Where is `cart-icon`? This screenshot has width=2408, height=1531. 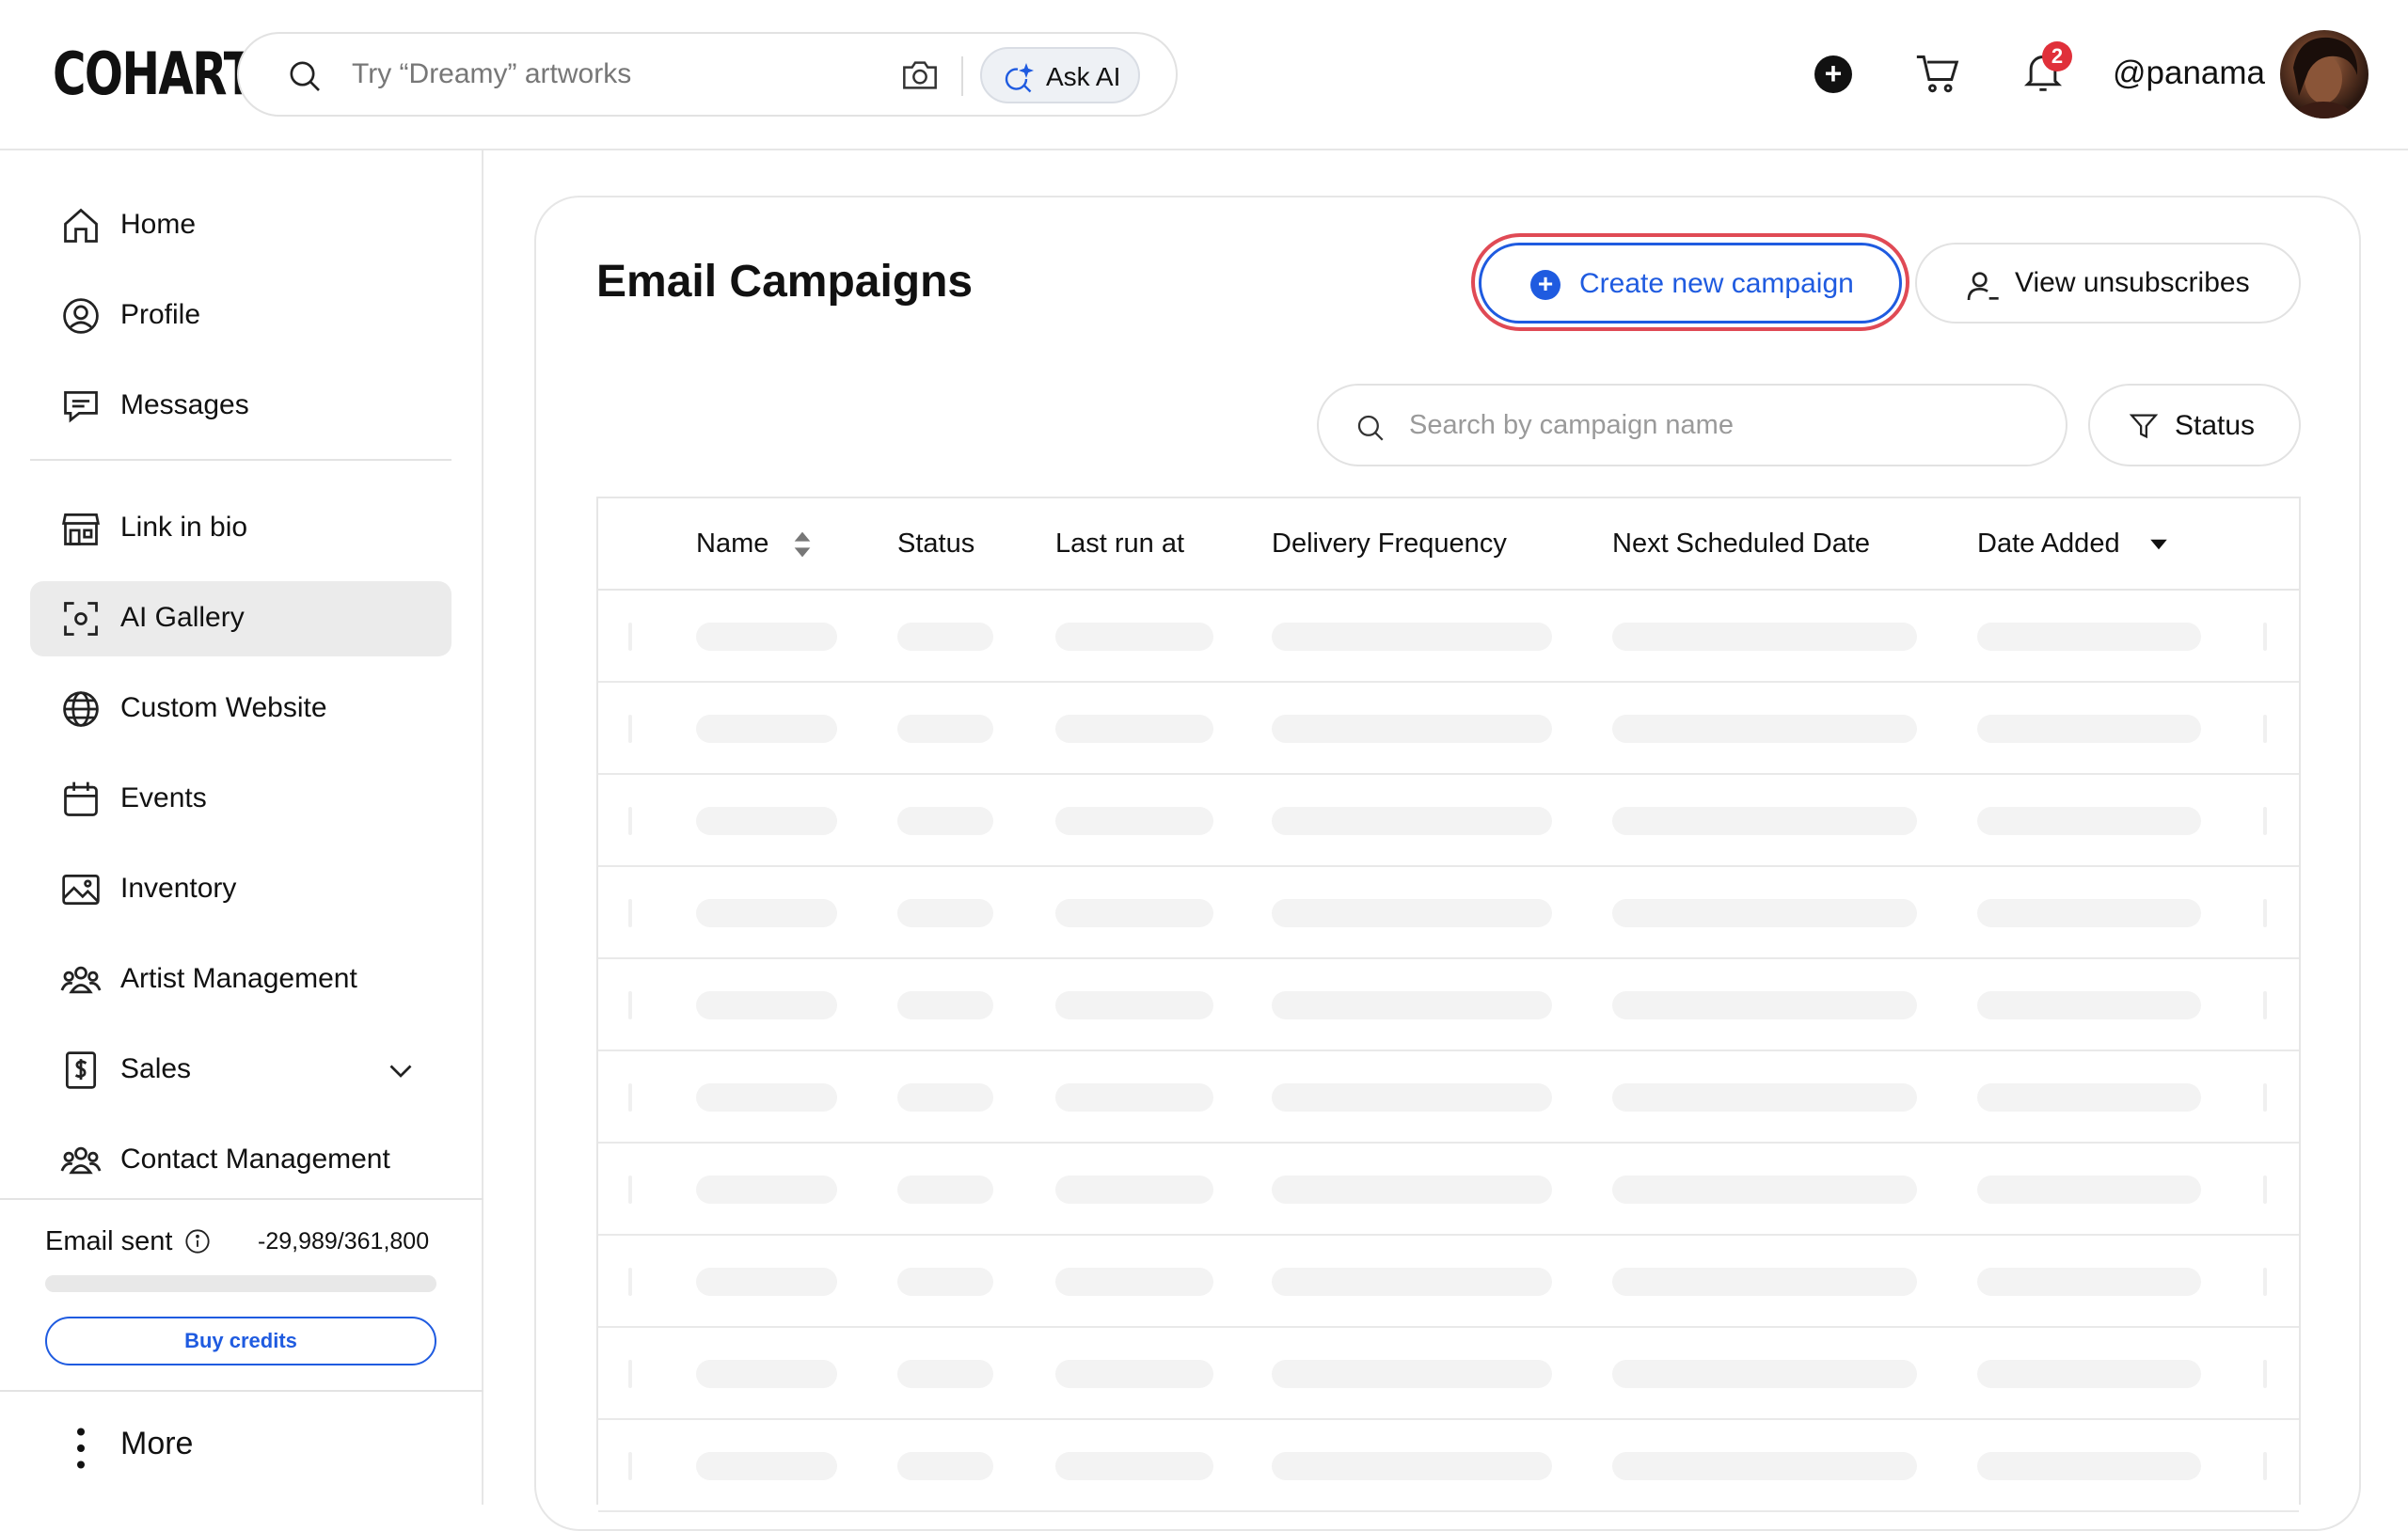 cart-icon is located at coordinates (1938, 74).